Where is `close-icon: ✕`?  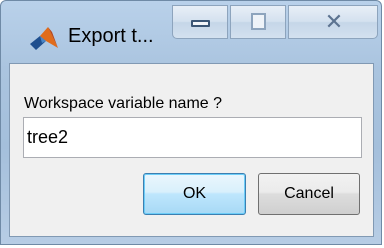
close-icon: ✕ is located at coordinates (334, 21).